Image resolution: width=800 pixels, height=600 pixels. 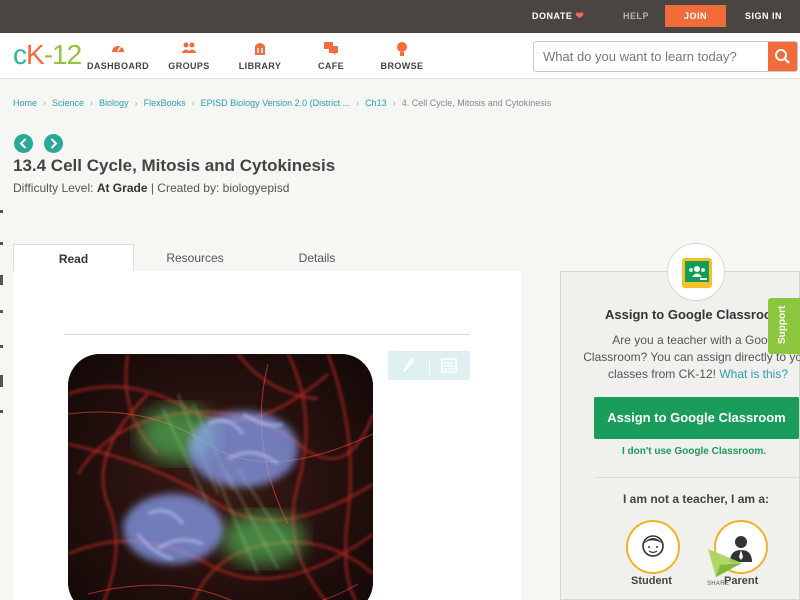 I want to click on next-button, so click(x=53, y=143).